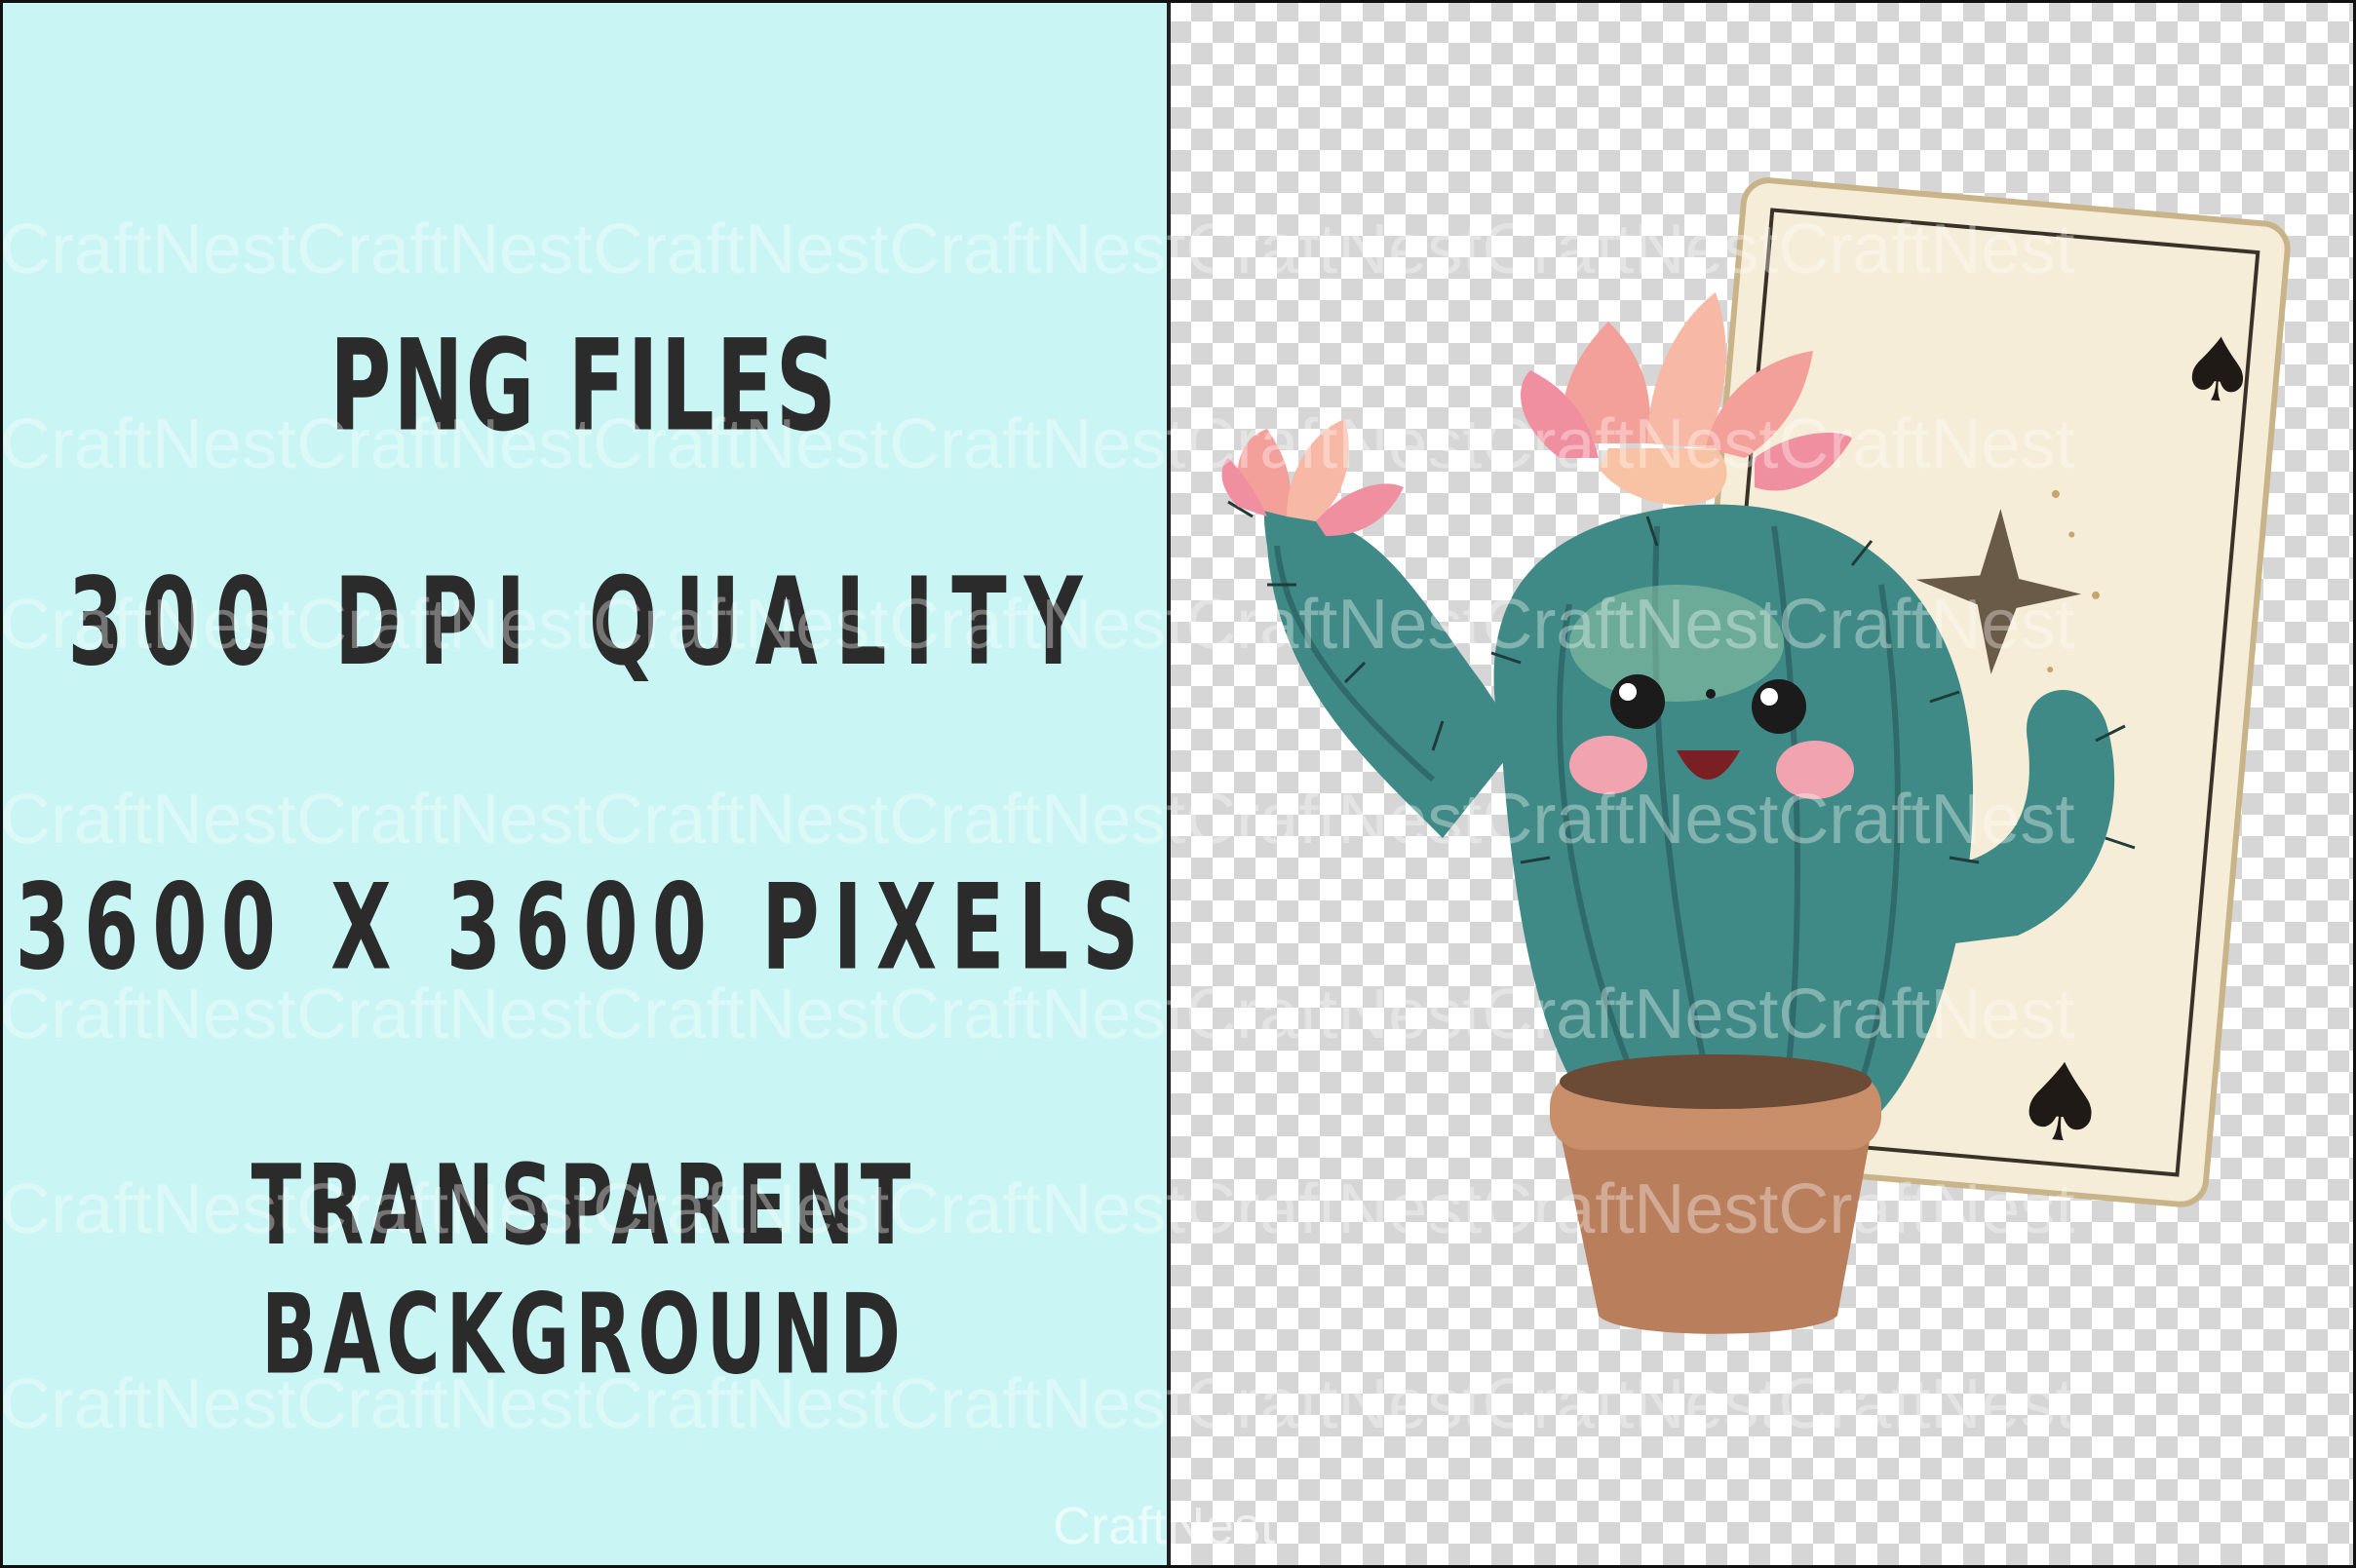 The image size is (2356, 1568). Describe the element at coordinates (1638, 701) in the screenshot. I see `cactus-left-eye` at that location.